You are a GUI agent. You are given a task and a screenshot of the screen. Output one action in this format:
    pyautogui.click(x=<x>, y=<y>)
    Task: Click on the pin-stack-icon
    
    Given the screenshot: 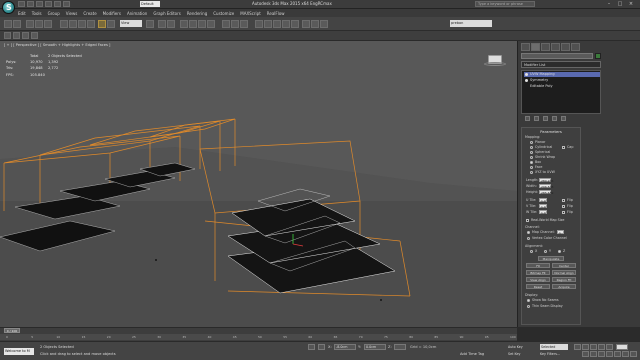 What is the action you would take?
    pyautogui.click(x=527, y=118)
    